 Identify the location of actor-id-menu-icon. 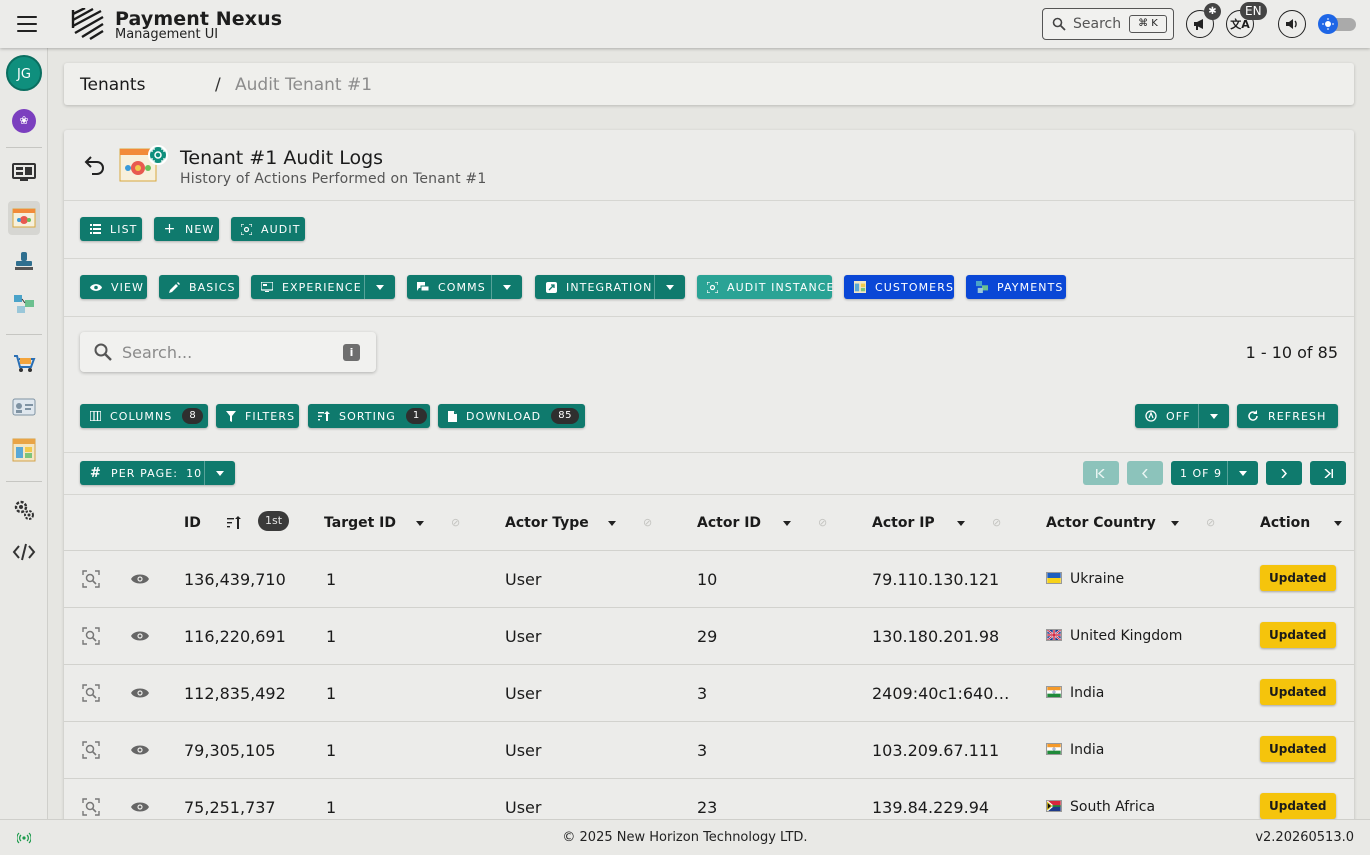
(787, 523).